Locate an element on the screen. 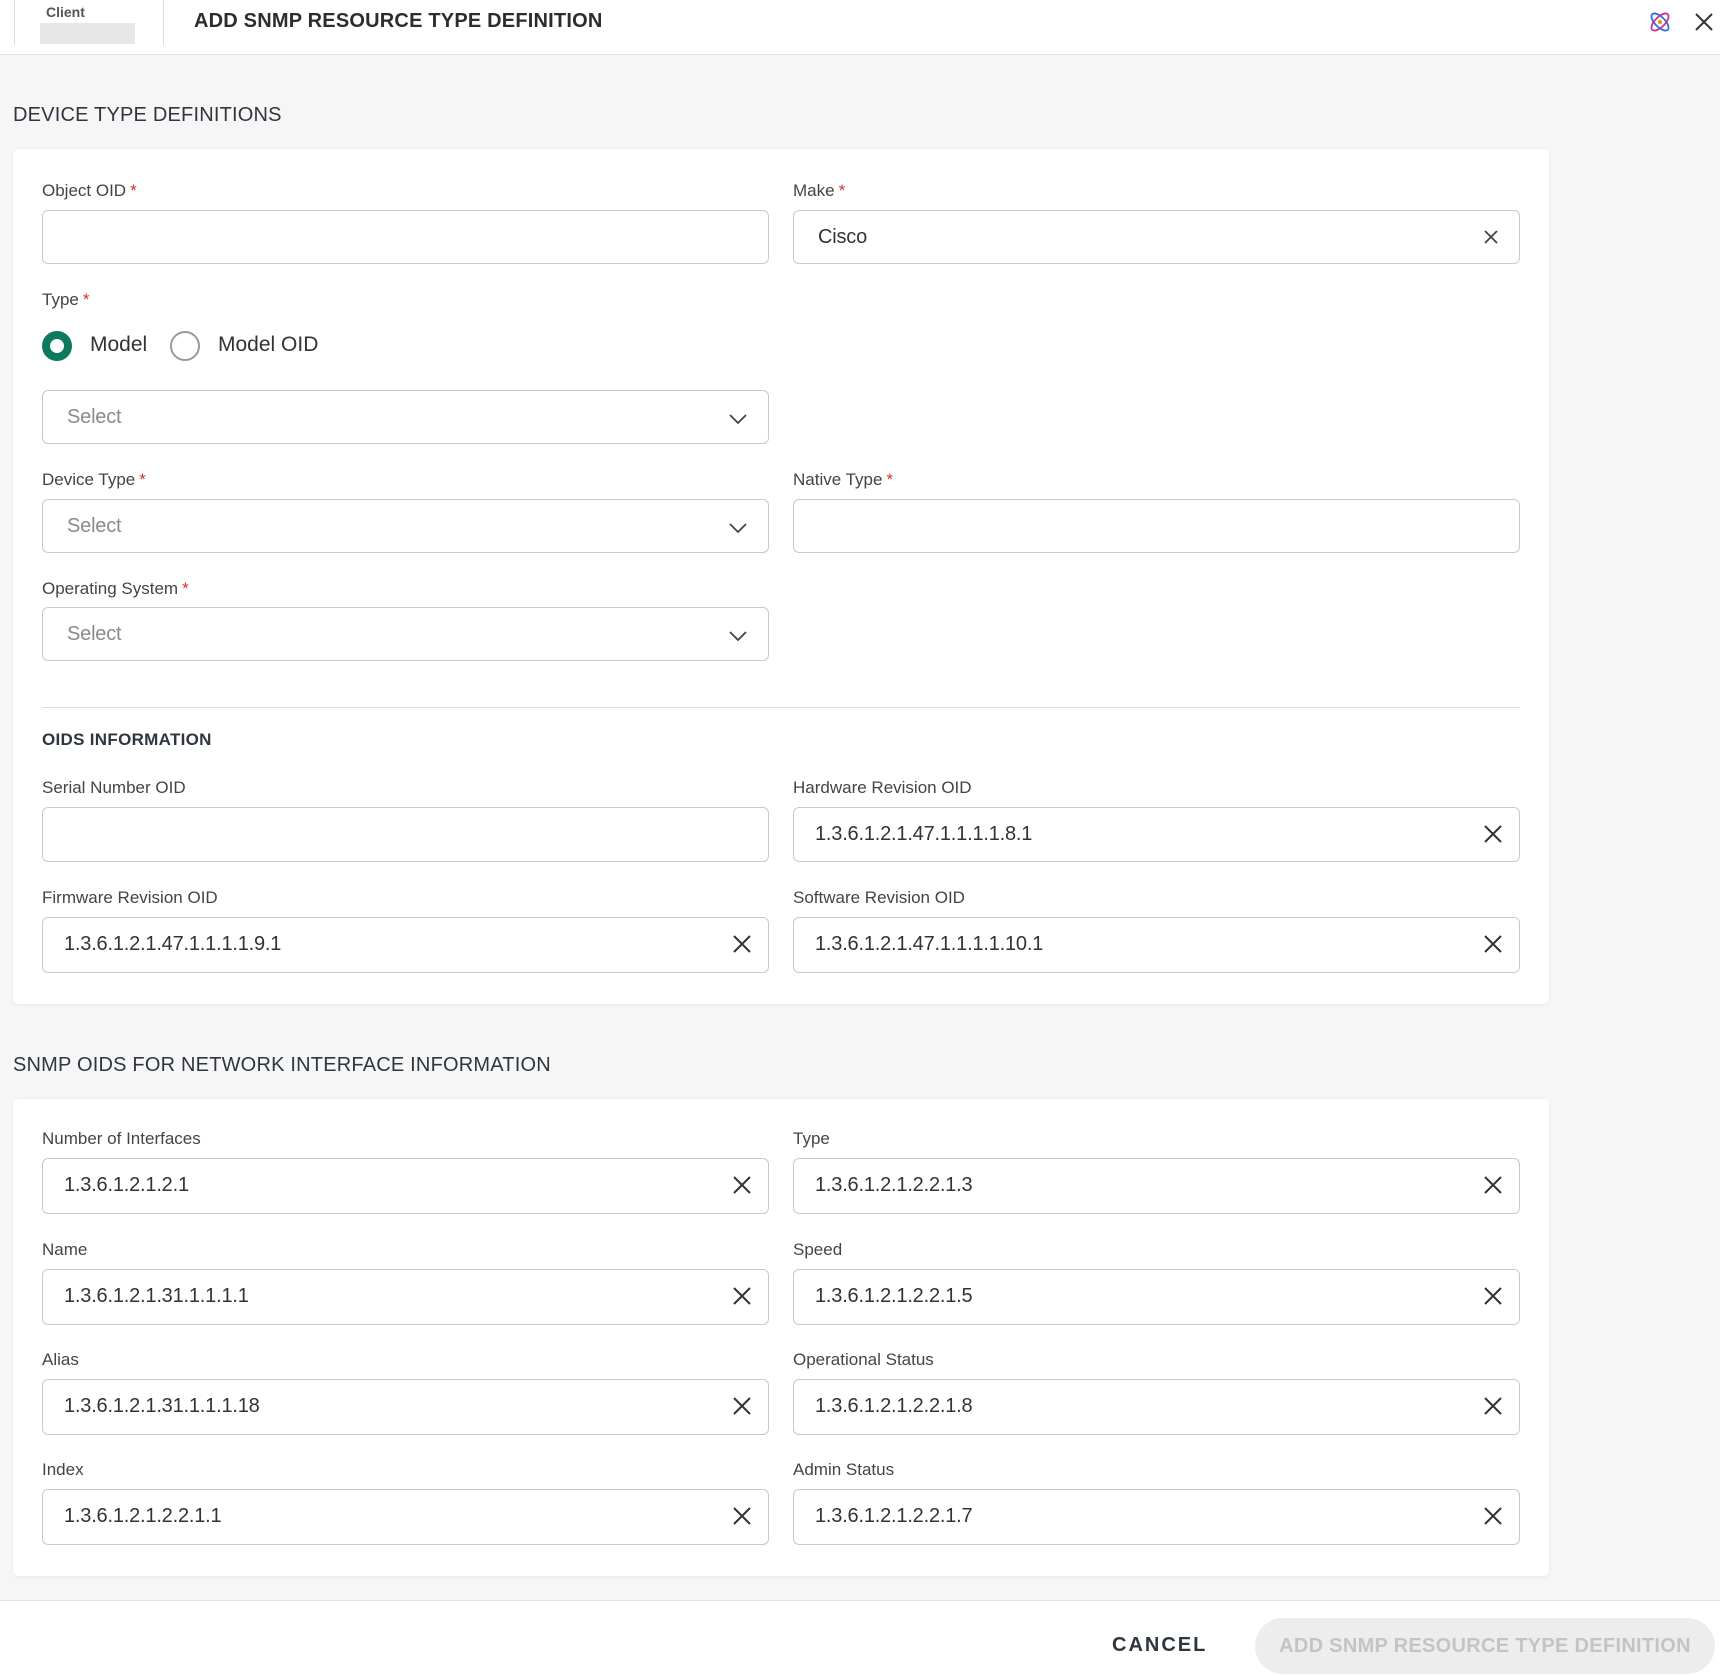 This screenshot has width=1720, height=1676. app-logo-icon is located at coordinates (1660, 22).